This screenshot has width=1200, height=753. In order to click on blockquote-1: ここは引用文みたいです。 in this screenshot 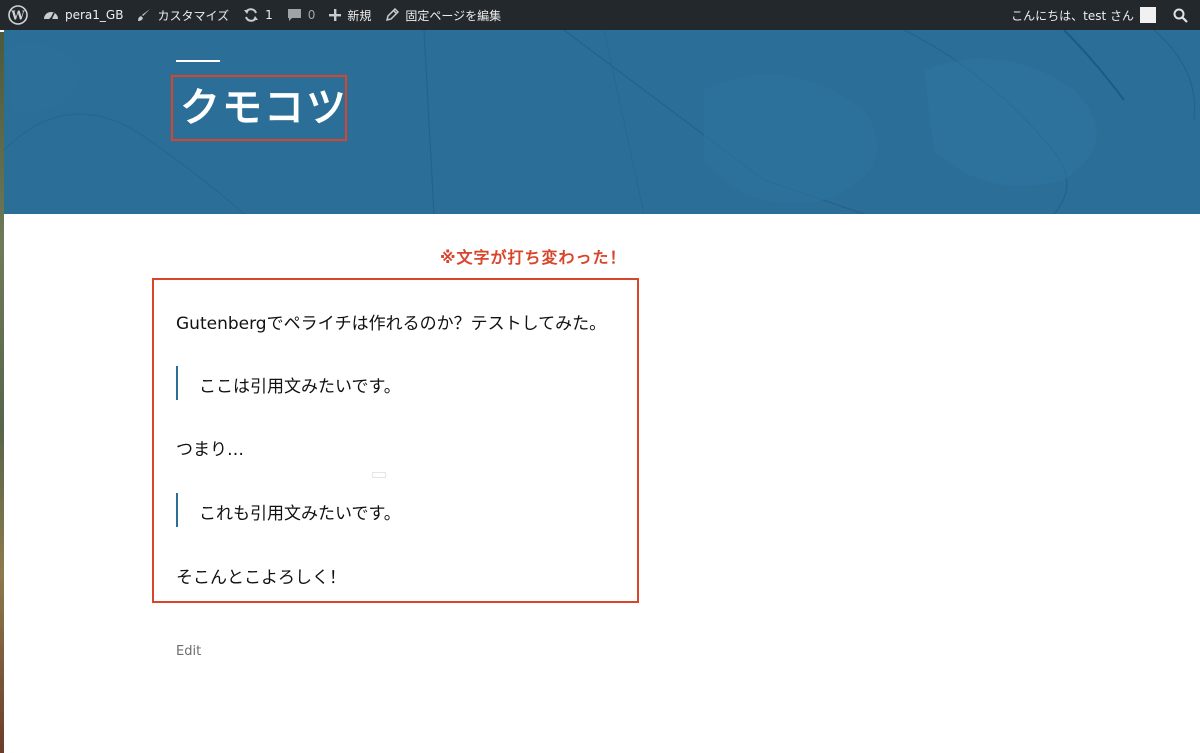, I will do `click(300, 387)`.